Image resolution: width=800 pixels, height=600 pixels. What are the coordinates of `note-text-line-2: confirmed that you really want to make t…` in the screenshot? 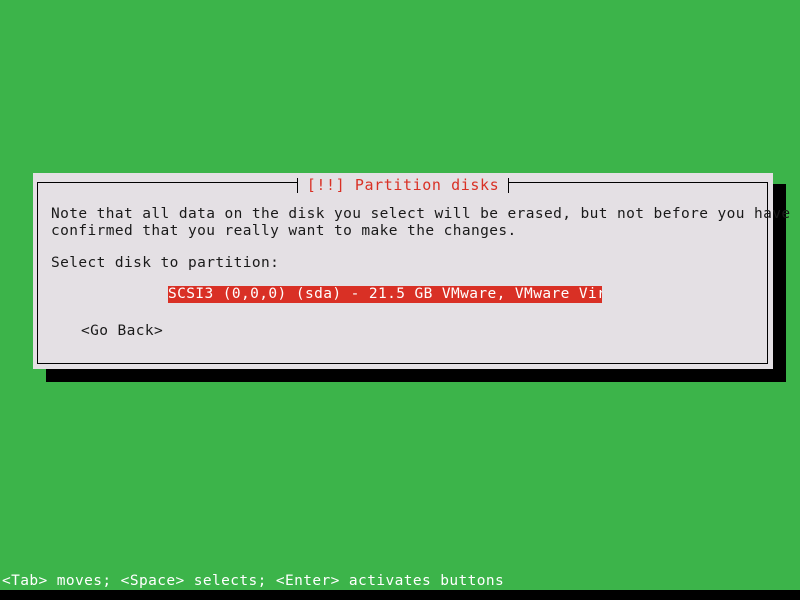 It's located at (284, 231).